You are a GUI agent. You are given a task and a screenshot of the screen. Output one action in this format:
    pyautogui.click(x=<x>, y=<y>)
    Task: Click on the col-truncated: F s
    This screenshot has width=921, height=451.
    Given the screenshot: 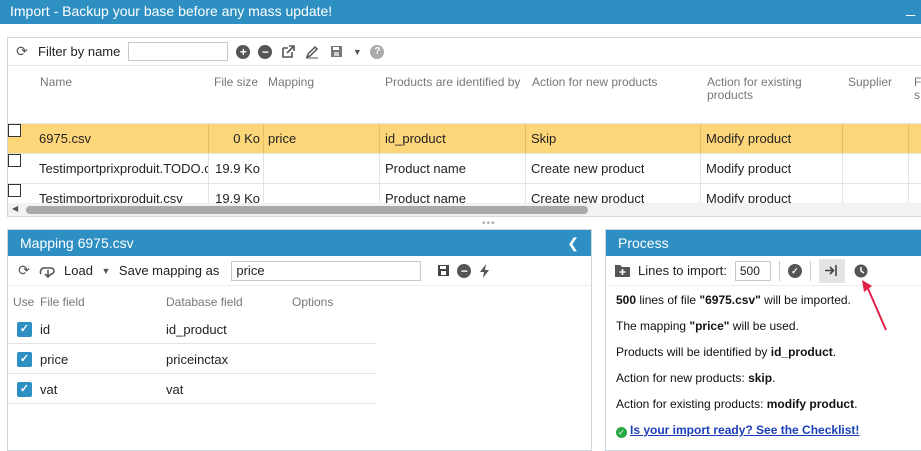 What is the action you would take?
    pyautogui.click(x=917, y=89)
    